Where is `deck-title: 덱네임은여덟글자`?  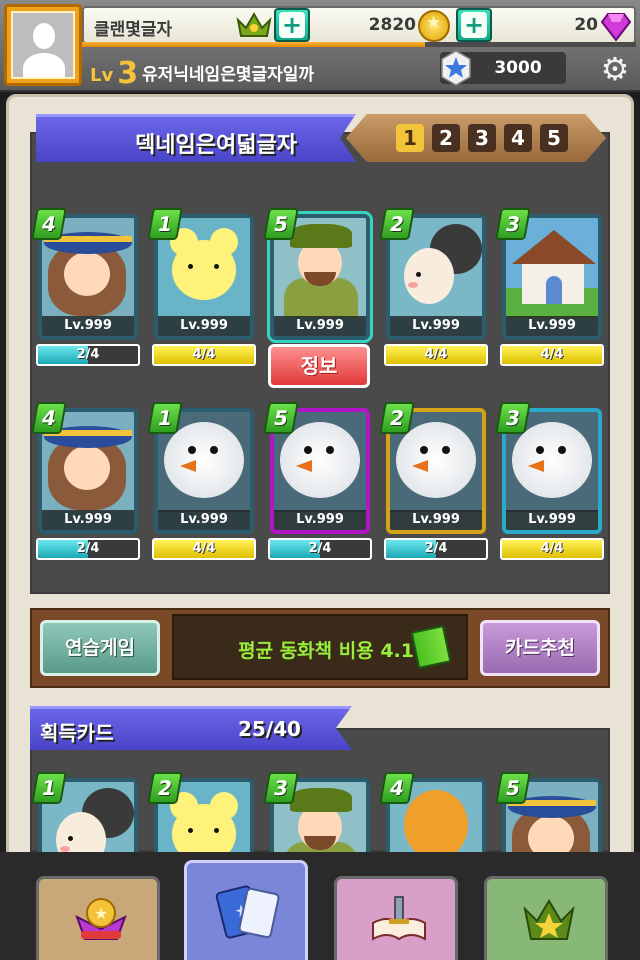
deck-title: 덱네임은여덟글자 is located at coordinates (216, 145).